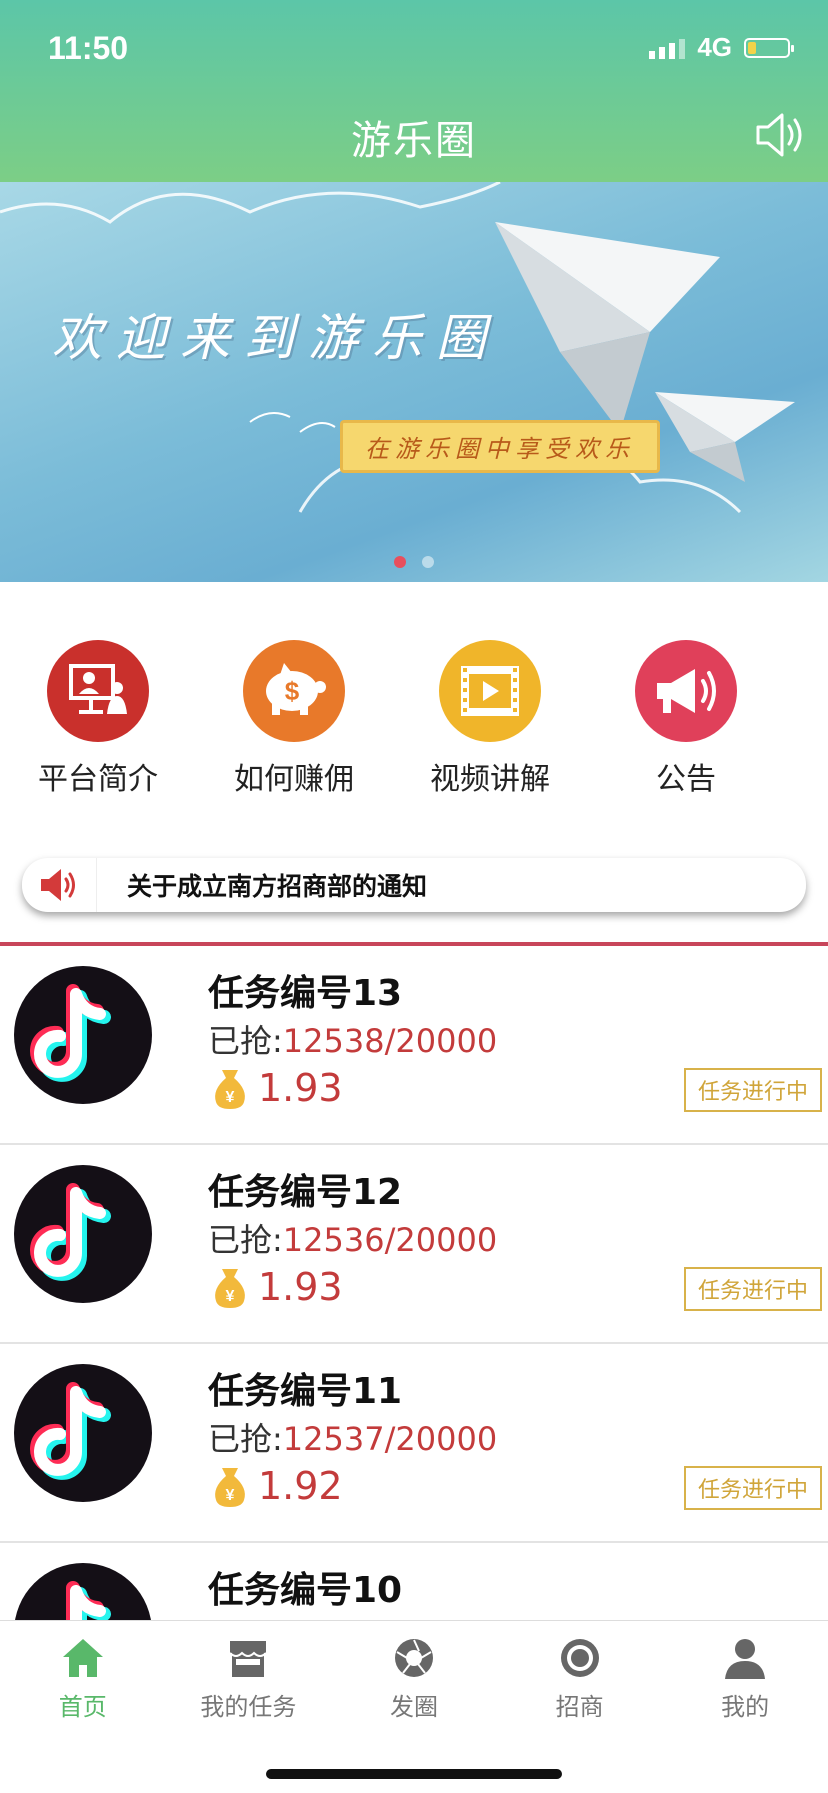 This screenshot has height=1793, width=828. I want to click on task-title: 任务编号12, so click(305, 1192).